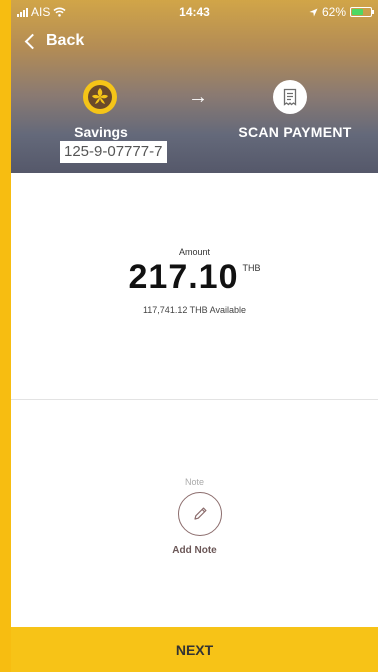 The width and height of the screenshot is (378, 672). I want to click on amount-value: 217.10, so click(184, 277).